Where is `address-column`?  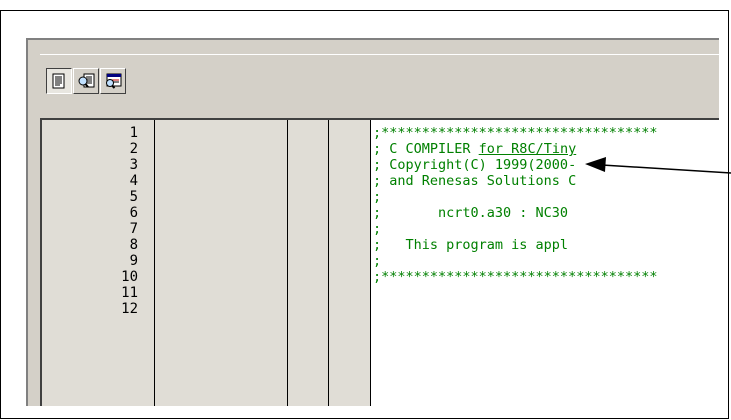 address-column is located at coordinates (221, 263).